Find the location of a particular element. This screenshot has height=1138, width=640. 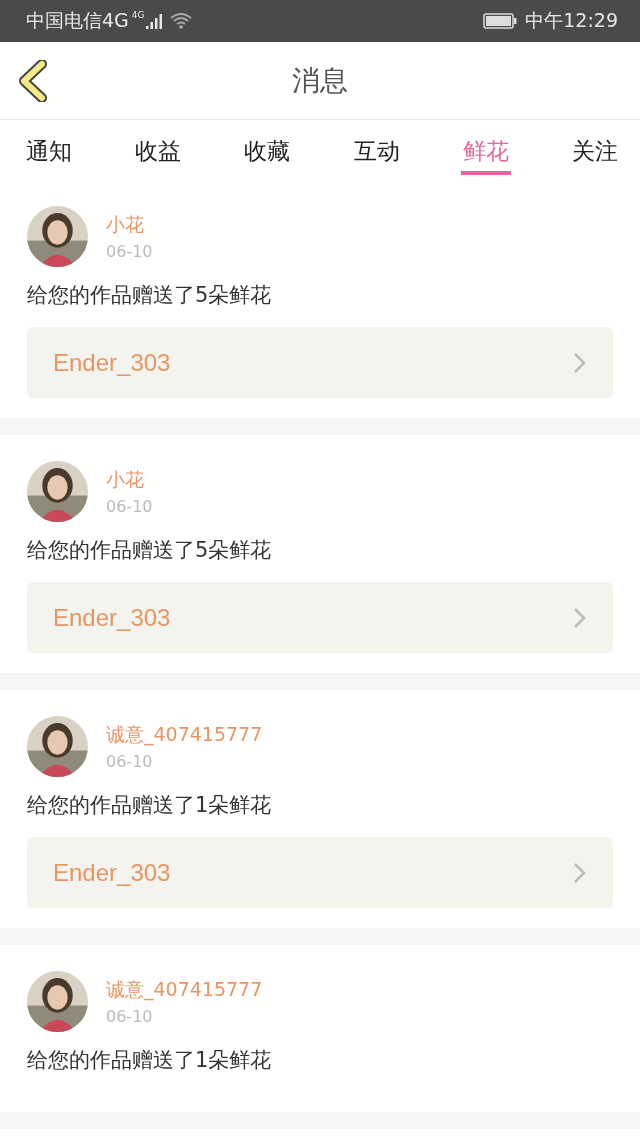

page-title: 消息 is located at coordinates (320, 80).